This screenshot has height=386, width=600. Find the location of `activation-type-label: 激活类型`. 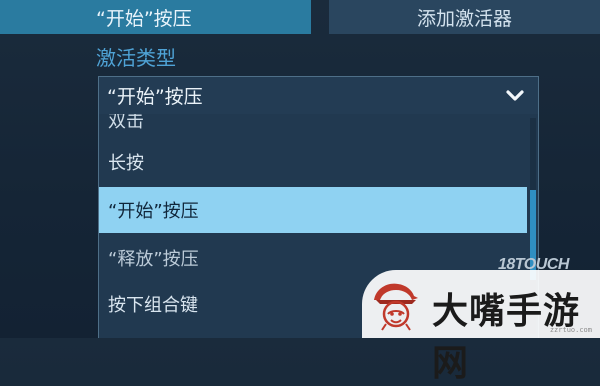

activation-type-label: 激活类型 is located at coordinates (136, 58).